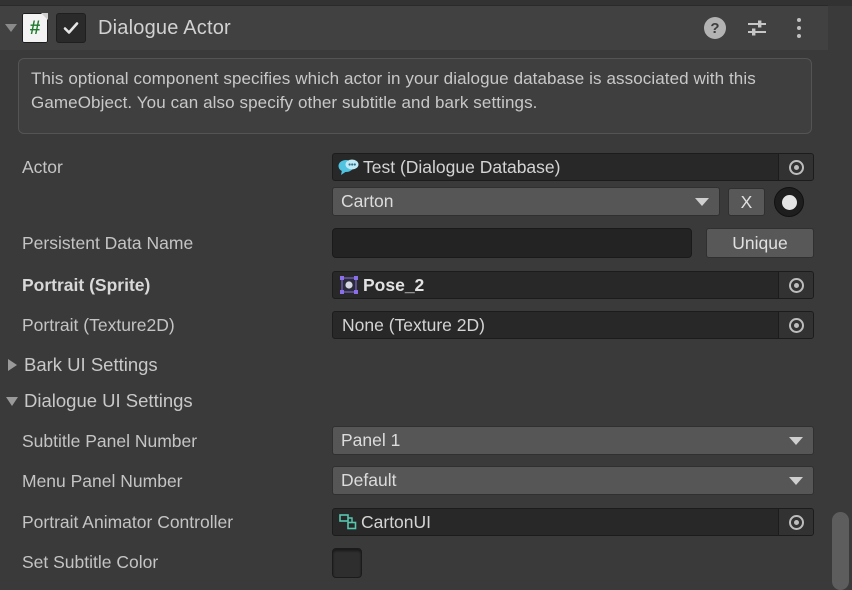  Describe the element at coordinates (573, 325) in the screenshot. I see `portrait-texture2d-object-field: None (Texture 2D)` at that location.